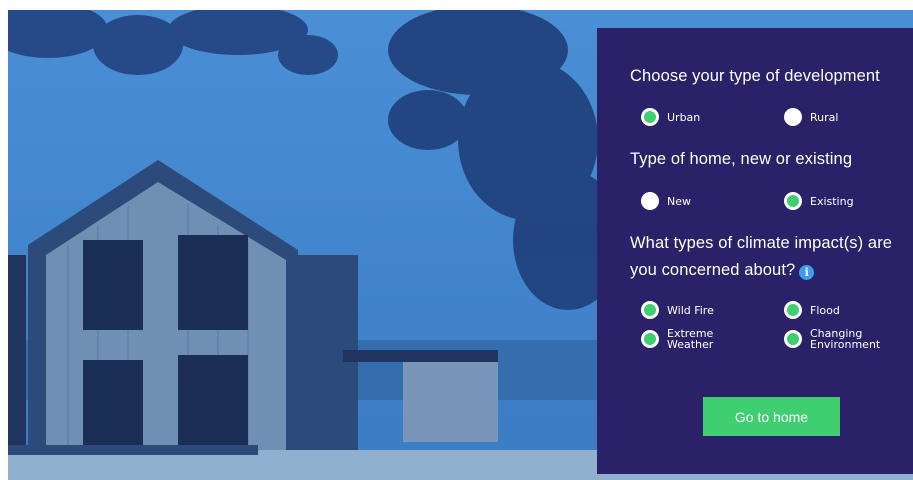 This screenshot has height=480, width=913. Describe the element at coordinates (650, 339) in the screenshot. I see `extreme-weather-radio-icon` at that location.